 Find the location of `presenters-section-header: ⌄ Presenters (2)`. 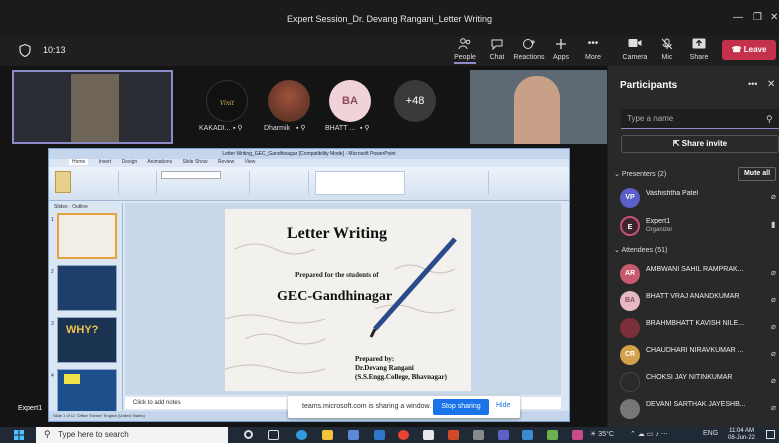

presenters-section-header: ⌄ Presenters (2) is located at coordinates (640, 174).